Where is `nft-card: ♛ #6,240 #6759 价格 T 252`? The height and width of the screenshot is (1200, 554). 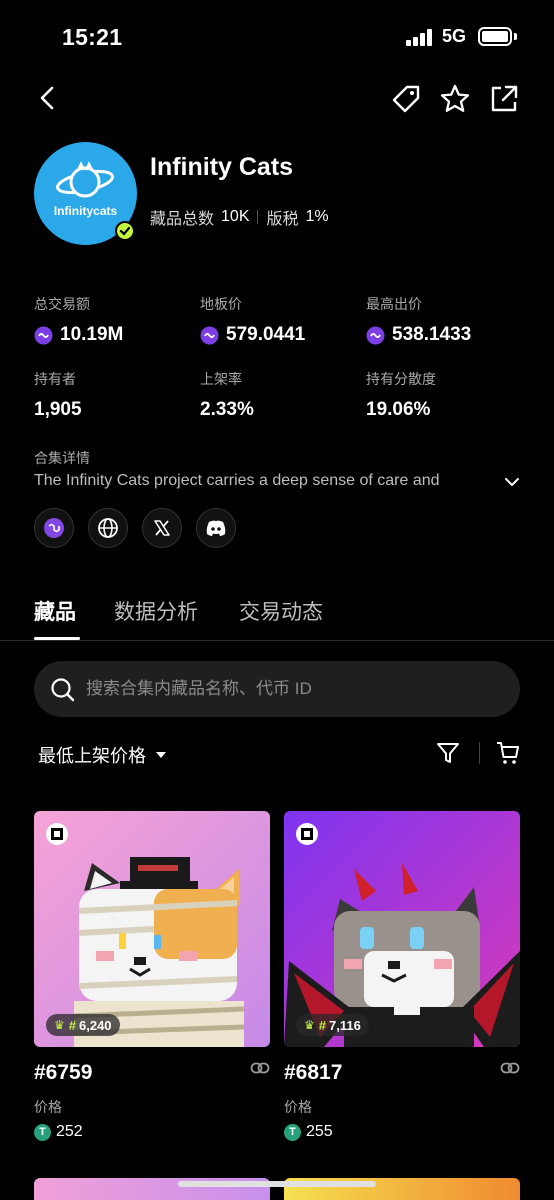 nft-card: ♛ #6,240 #6759 价格 T 252 is located at coordinates (152, 976).